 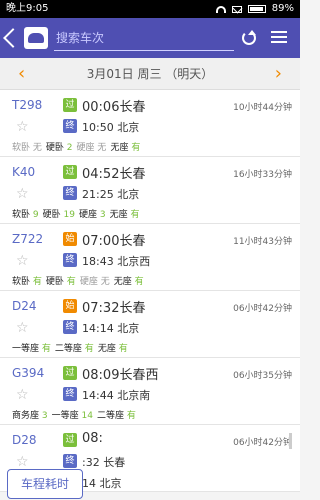 I want to click on arrival-info: 14:44 北京南, so click(x=116, y=395).